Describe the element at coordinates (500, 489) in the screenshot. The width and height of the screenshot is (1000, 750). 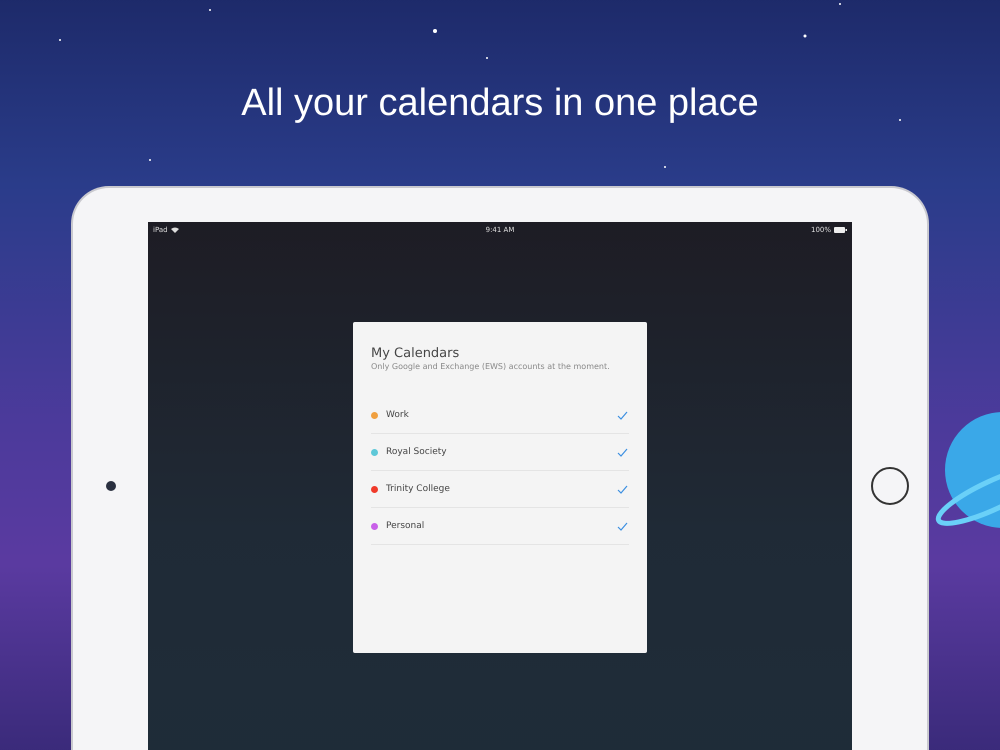
I see `calendar-row: Trinity College` at that location.